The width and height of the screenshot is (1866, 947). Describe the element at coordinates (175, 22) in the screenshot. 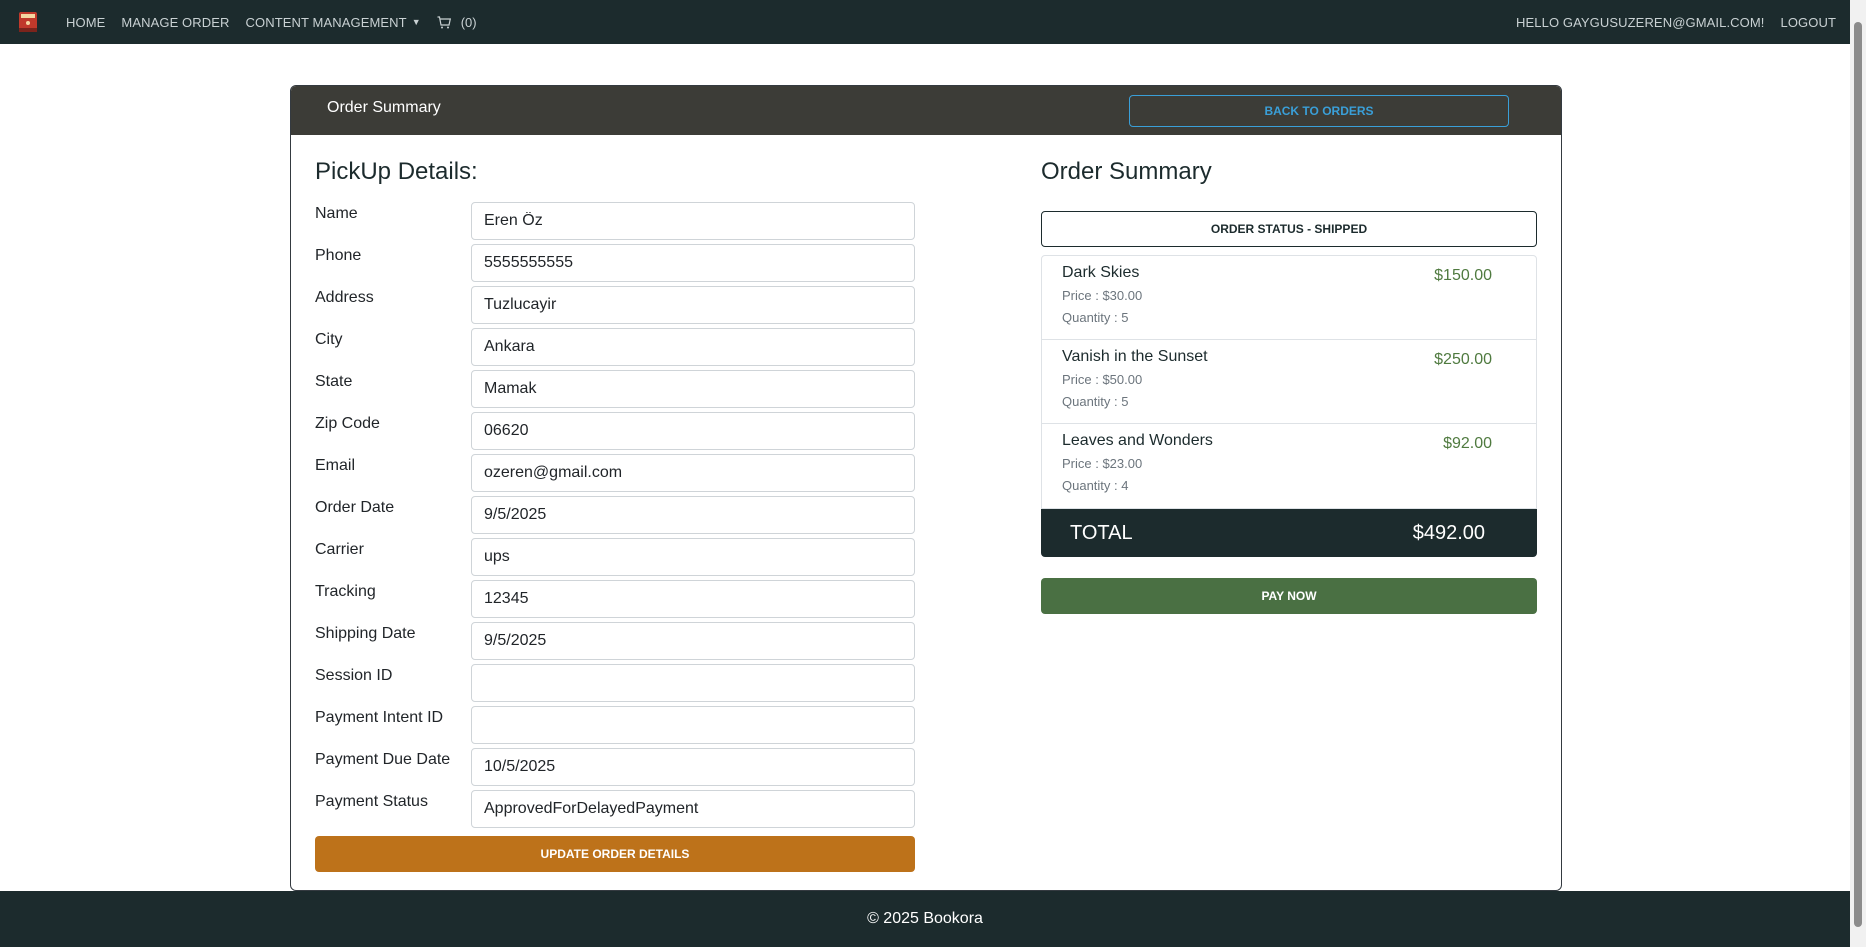

I see `nav-manage-order: MANAGE ORDER` at that location.